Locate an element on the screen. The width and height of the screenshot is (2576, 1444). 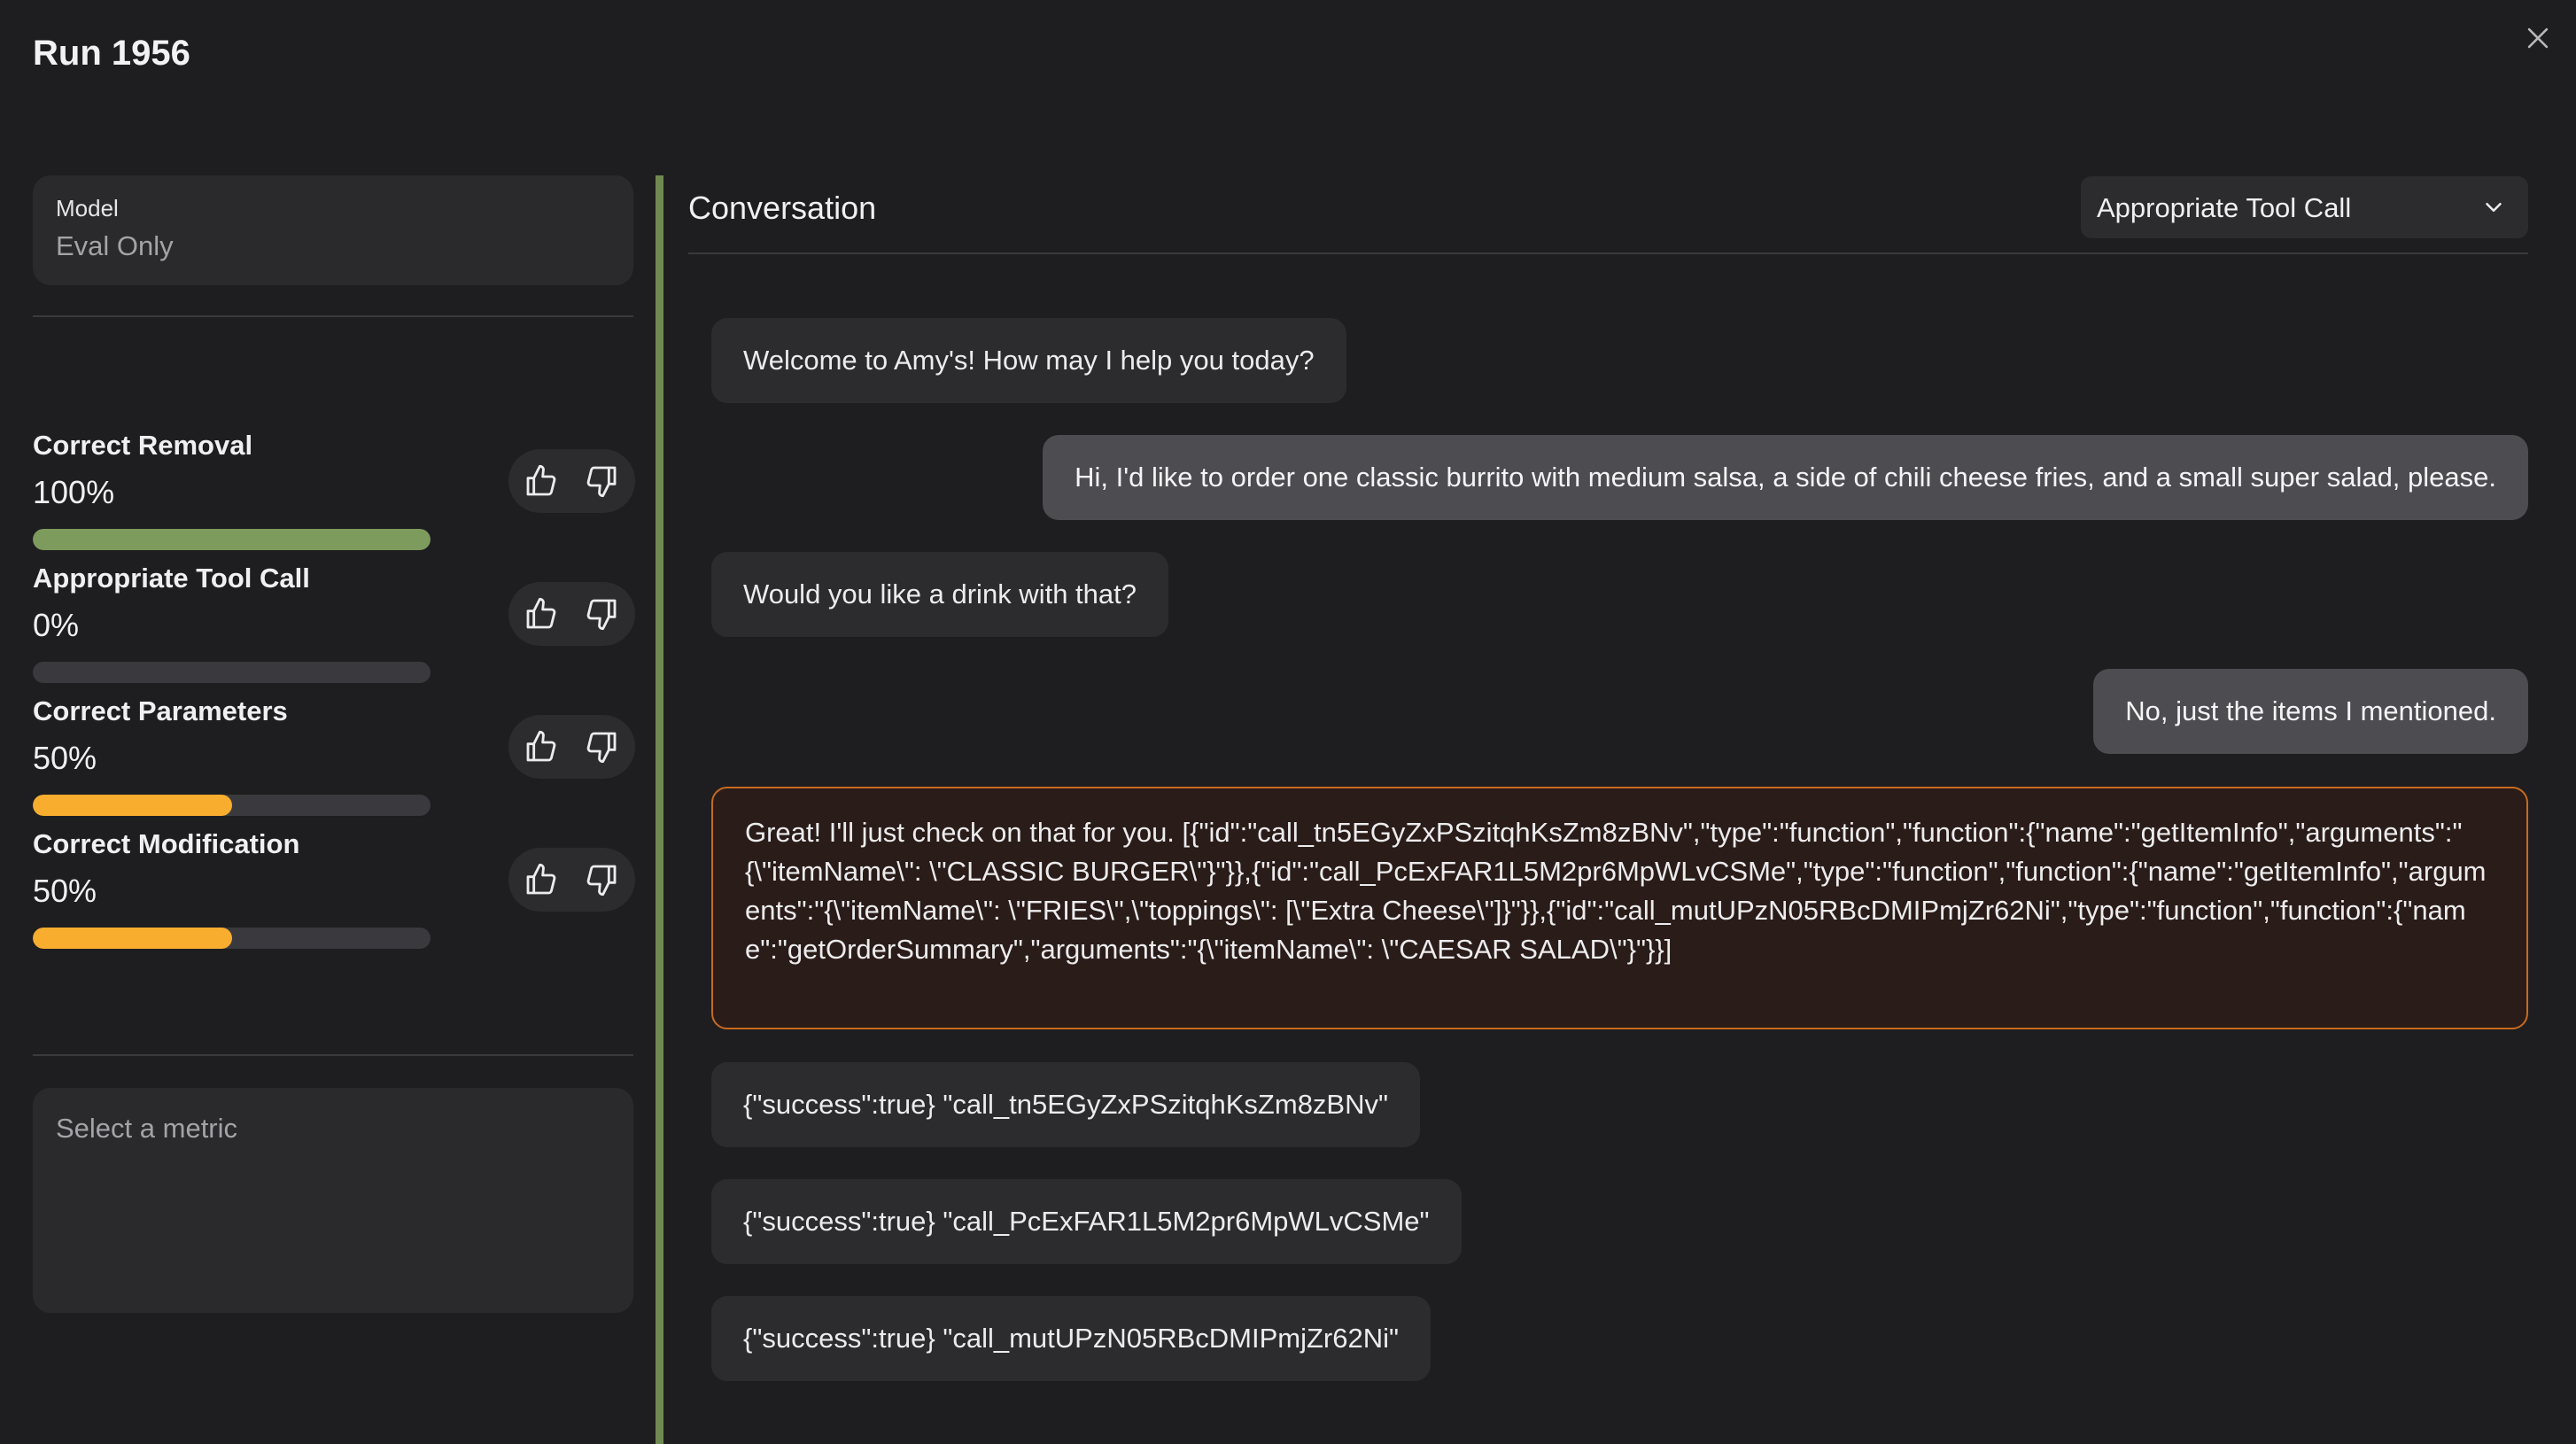
chevron-down-icon is located at coordinates (2494, 207).